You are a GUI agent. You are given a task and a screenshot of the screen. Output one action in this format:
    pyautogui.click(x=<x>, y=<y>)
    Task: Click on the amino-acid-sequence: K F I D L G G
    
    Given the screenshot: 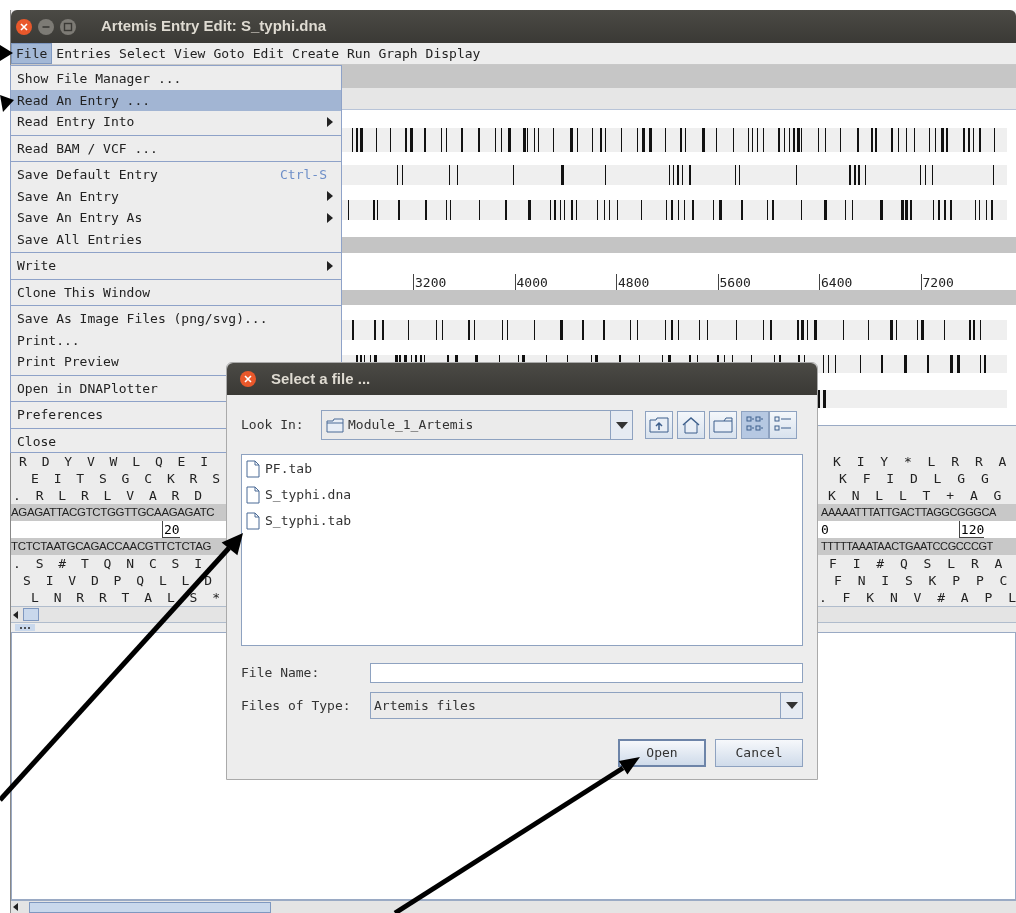 What is the action you would take?
    pyautogui.click(x=914, y=478)
    